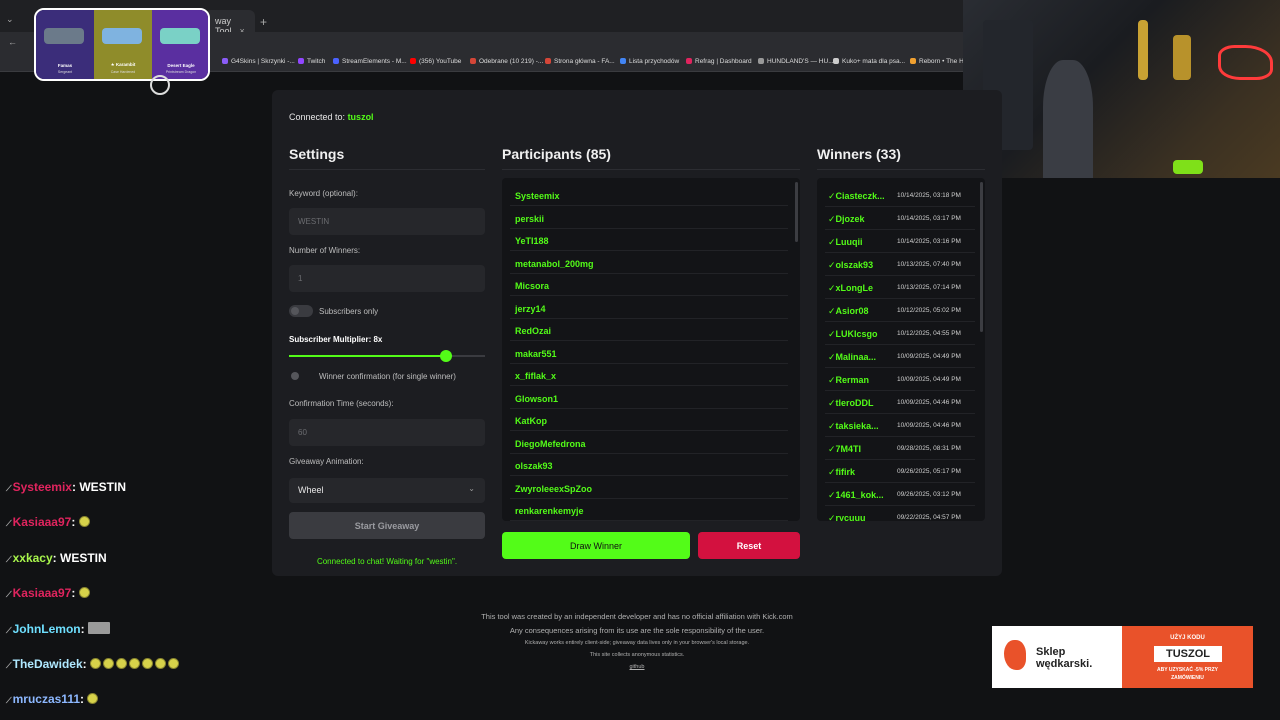  Describe the element at coordinates (929, 517) in the screenshot. I see `winner-date: 09/22/2025, 04:57 PM` at that location.